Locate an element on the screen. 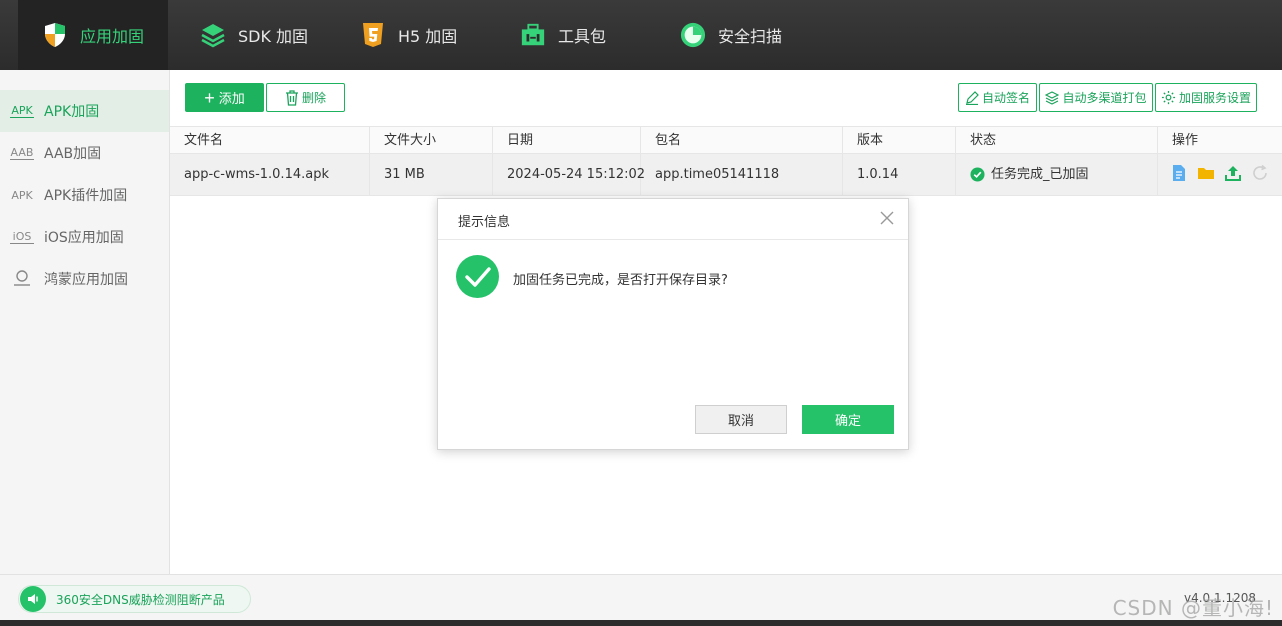  tab-sdk-hardening: SDK 加固 is located at coordinates (254, 35).